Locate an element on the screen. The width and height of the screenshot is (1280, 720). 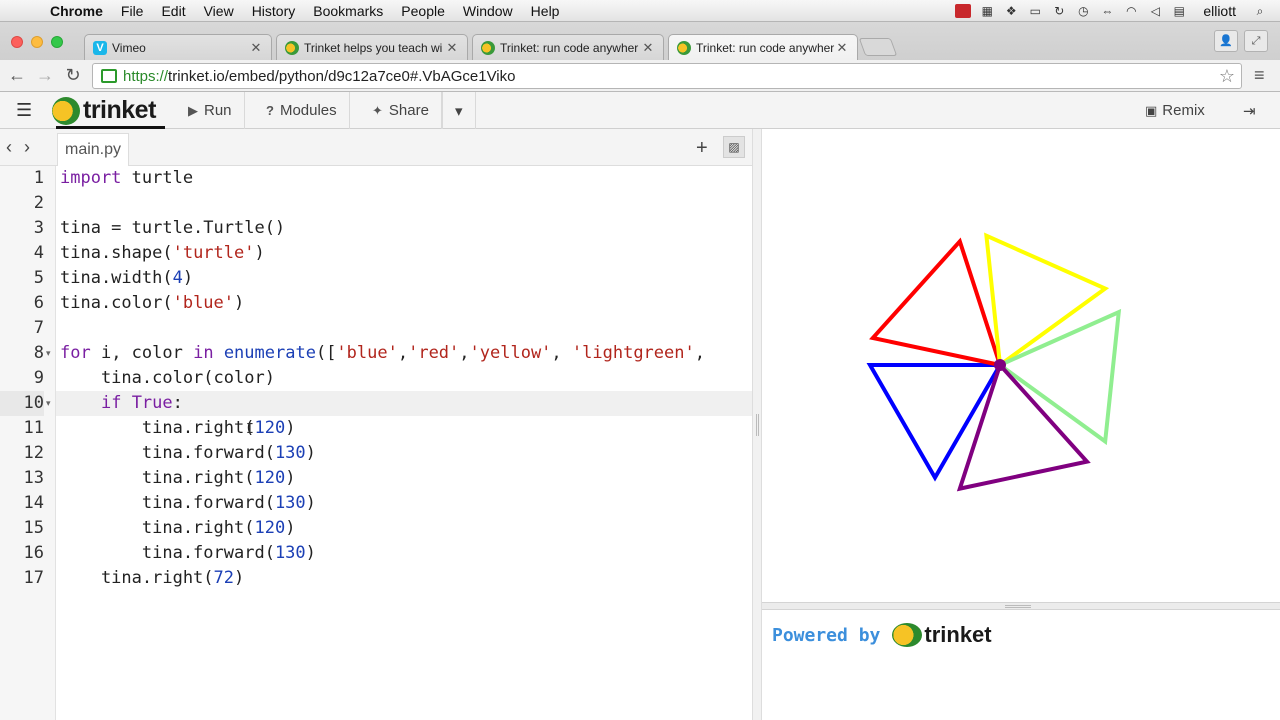
minimize-window-button is located at coordinates (37, 42).